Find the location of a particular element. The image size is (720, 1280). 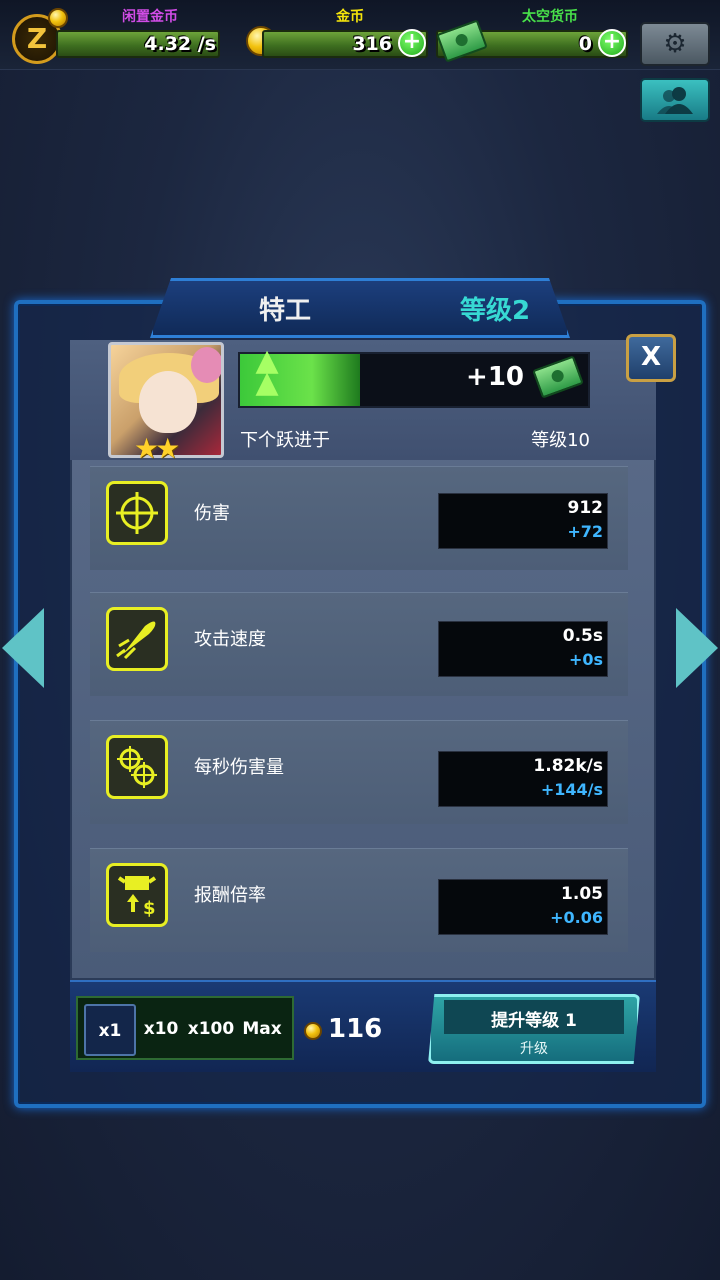

multiplier-x100-button: x100 is located at coordinates (211, 1030).